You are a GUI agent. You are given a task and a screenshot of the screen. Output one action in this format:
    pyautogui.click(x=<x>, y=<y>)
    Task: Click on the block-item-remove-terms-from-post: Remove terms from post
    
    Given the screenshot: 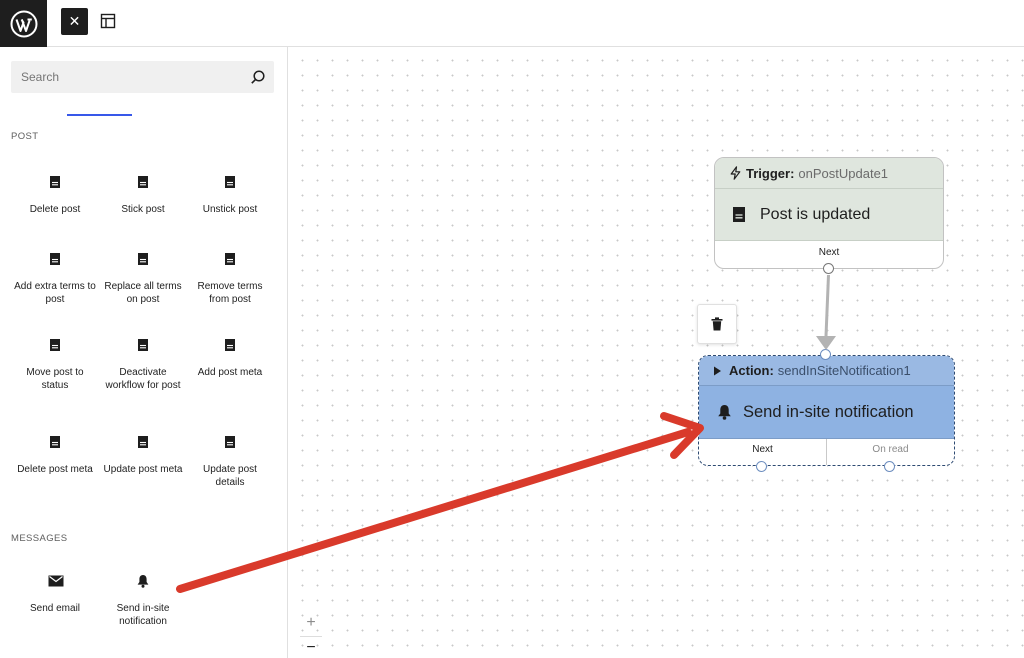 What is the action you would take?
    pyautogui.click(x=230, y=279)
    